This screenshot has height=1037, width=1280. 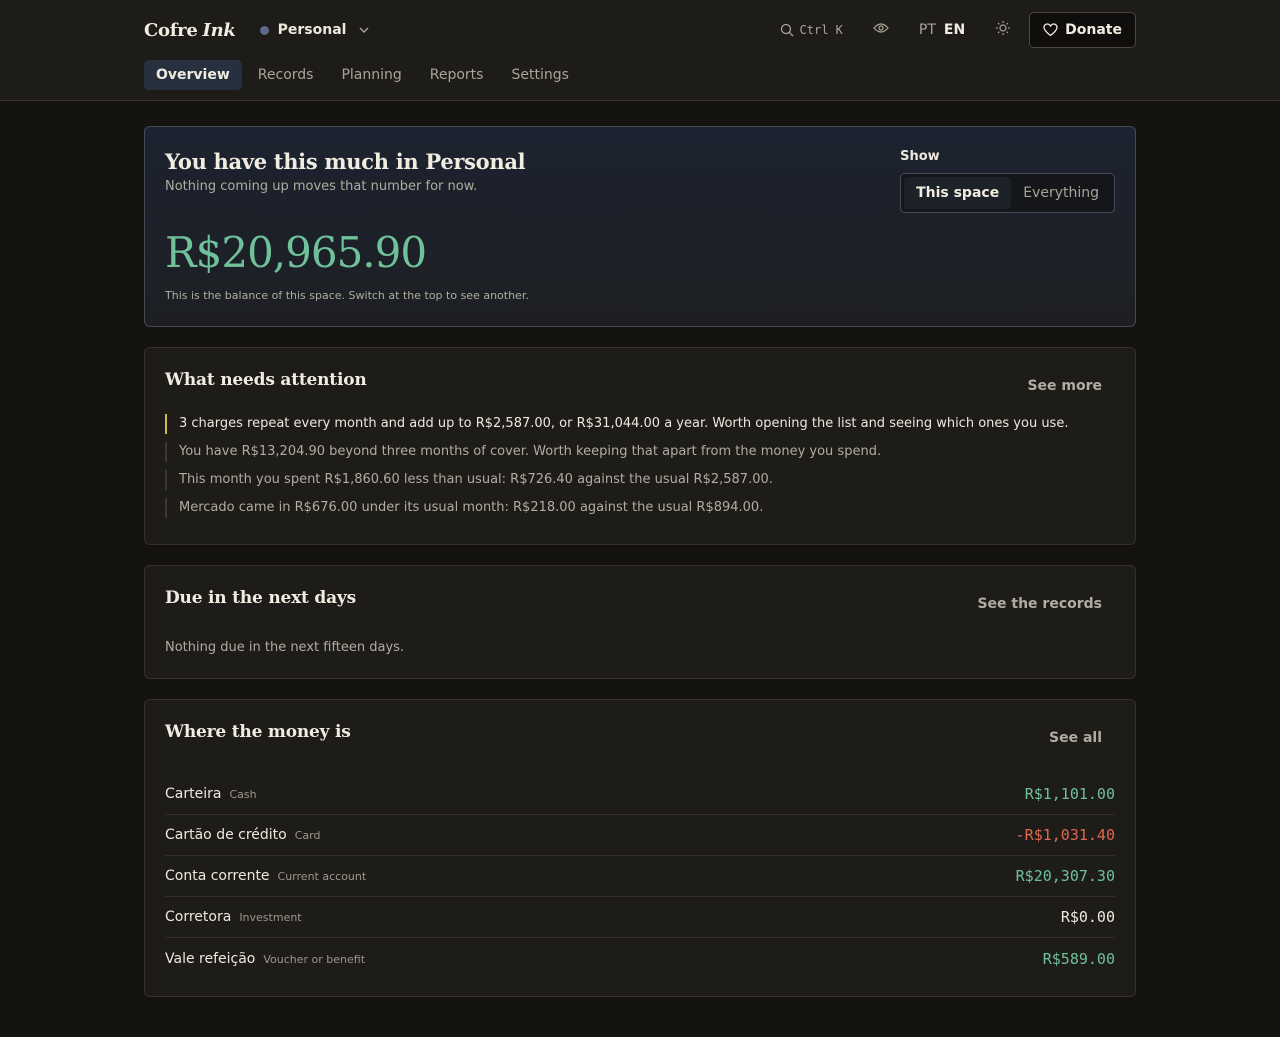 What do you see at coordinates (1050, 30) in the screenshot?
I see `heart-icon` at bounding box center [1050, 30].